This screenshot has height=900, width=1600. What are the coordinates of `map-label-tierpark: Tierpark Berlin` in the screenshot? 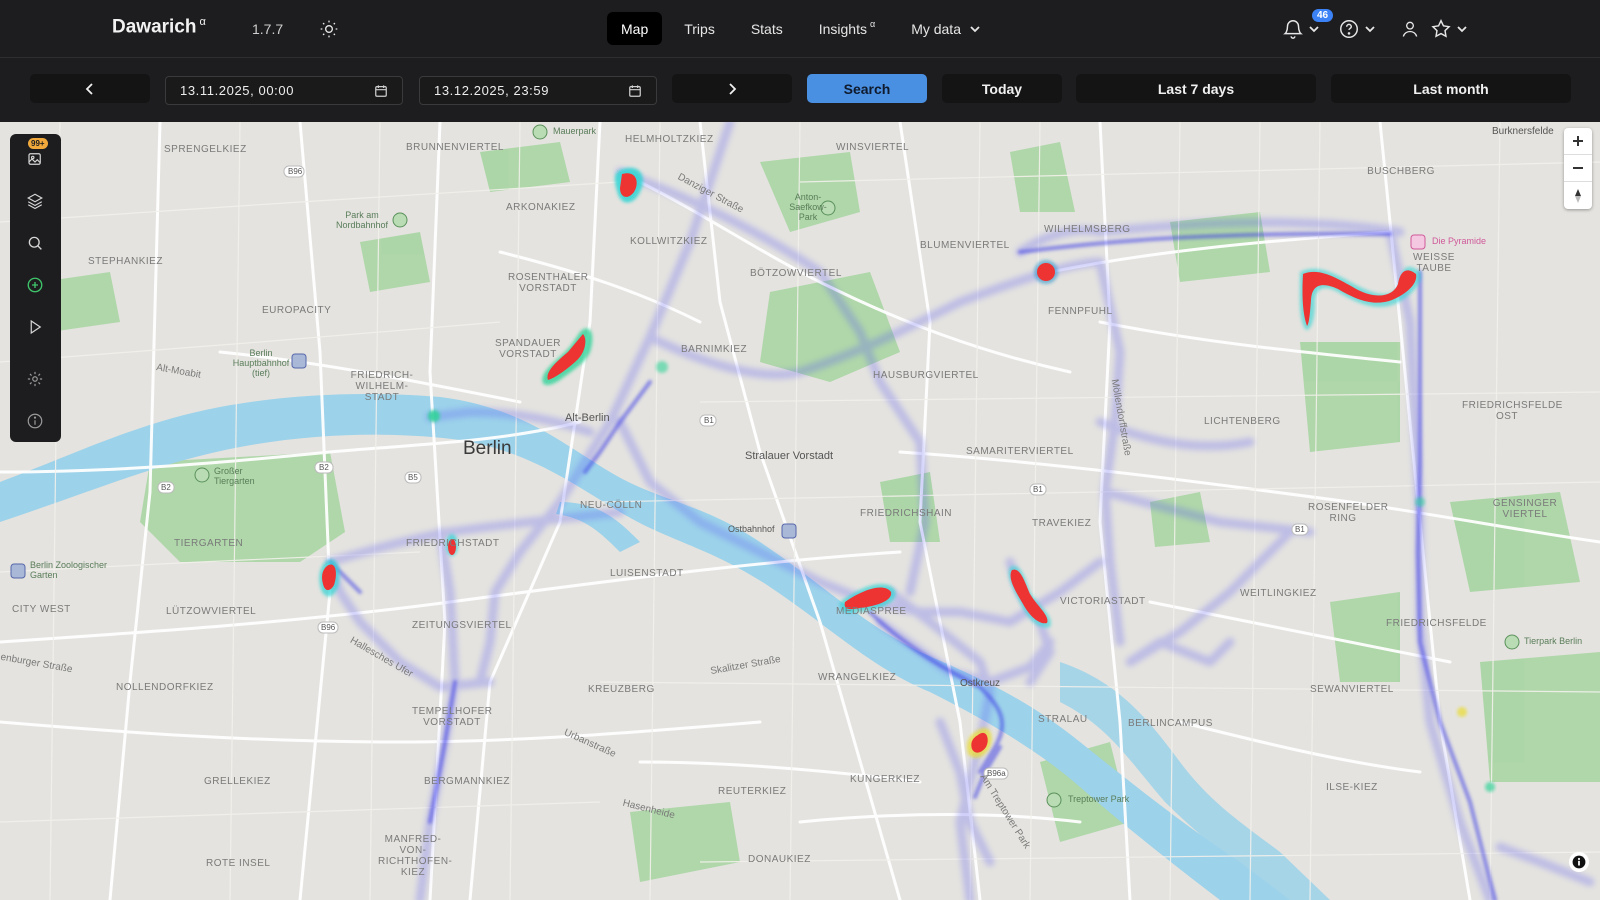 It's located at (1553, 641).